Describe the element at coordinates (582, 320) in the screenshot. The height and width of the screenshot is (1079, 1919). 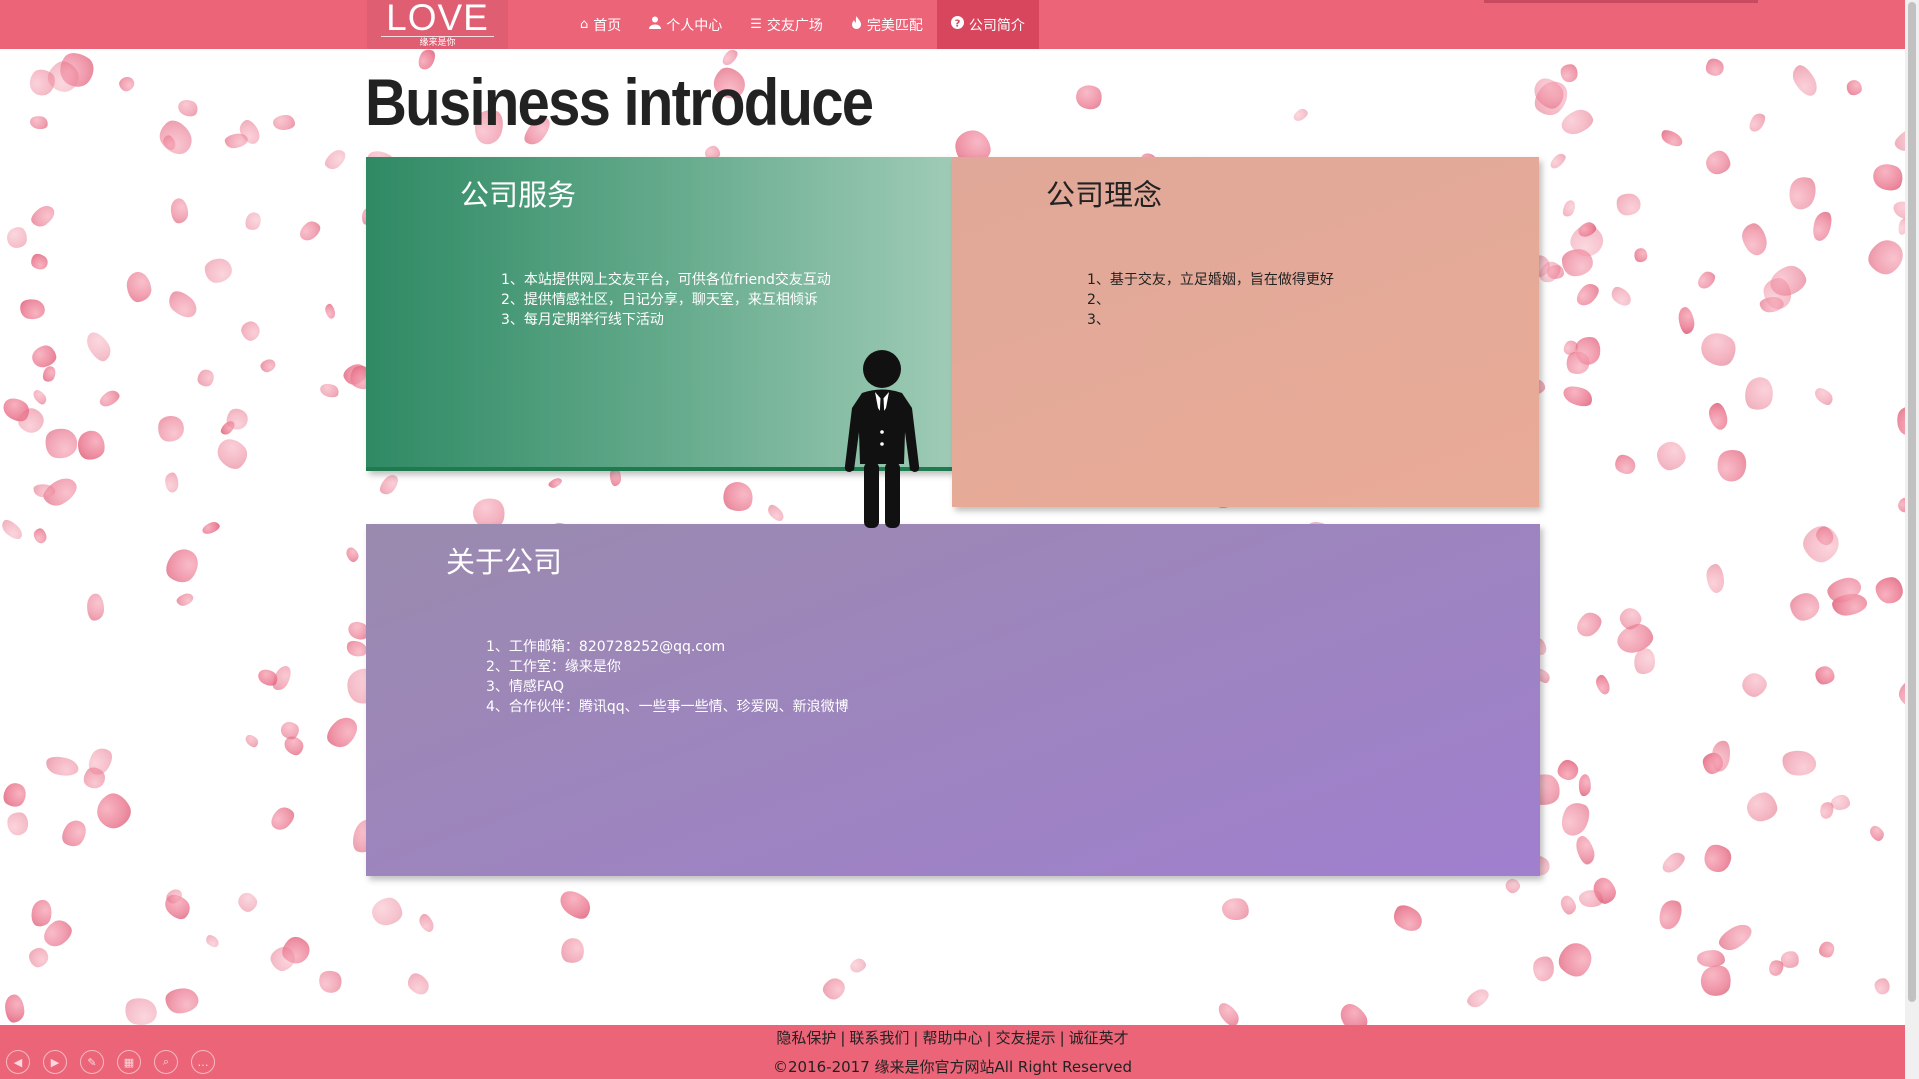
I see `list-item: 3、每月定期举行线下活动` at that location.